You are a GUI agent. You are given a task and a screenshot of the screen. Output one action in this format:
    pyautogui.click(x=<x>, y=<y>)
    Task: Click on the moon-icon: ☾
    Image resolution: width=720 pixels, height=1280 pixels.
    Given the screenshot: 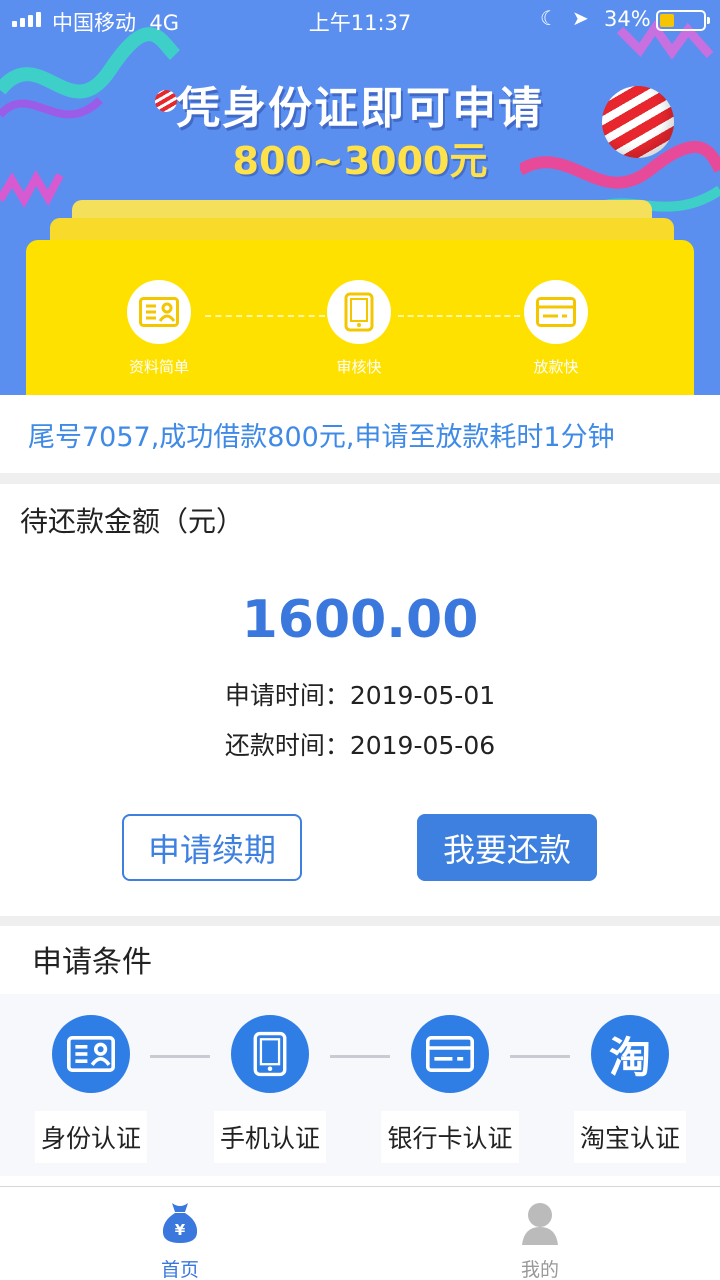 What is the action you would take?
    pyautogui.click(x=549, y=18)
    